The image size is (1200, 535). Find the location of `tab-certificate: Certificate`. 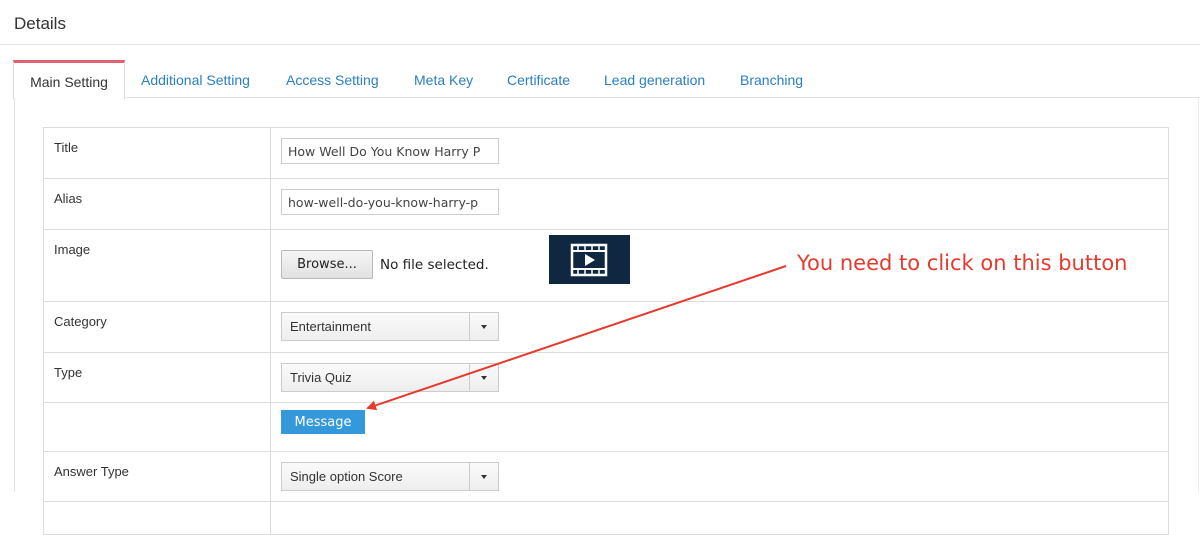

tab-certificate: Certificate is located at coordinates (538, 79).